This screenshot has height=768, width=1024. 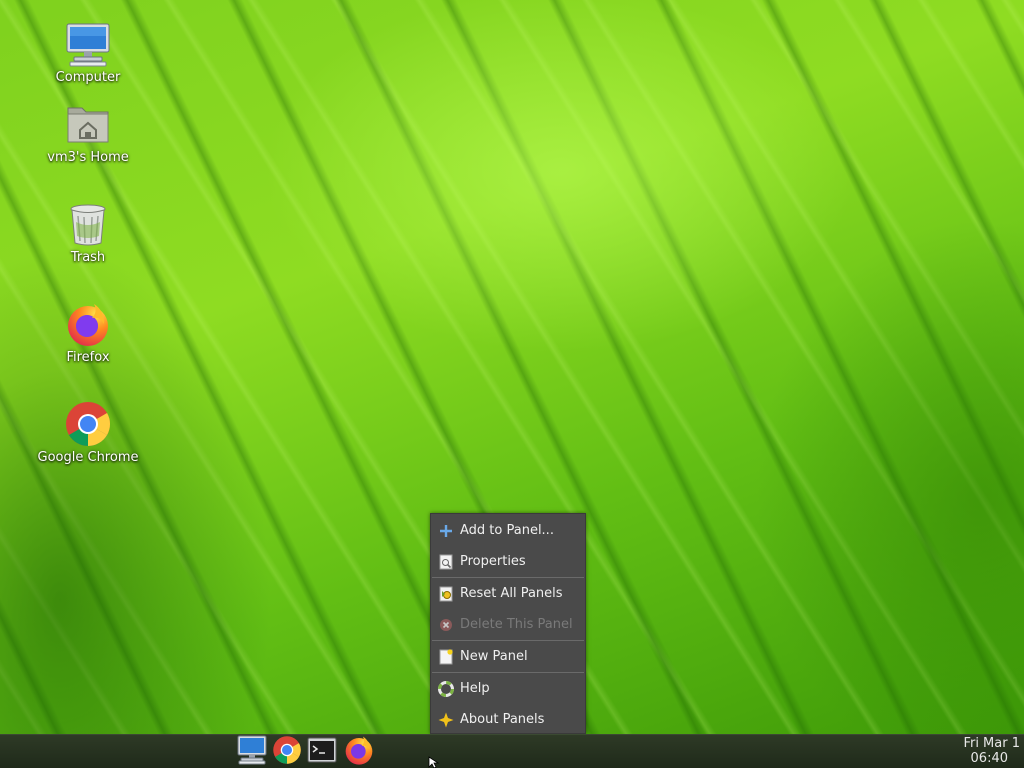 What do you see at coordinates (502, 719) in the screenshot?
I see `menu-item-label: About Panels` at bounding box center [502, 719].